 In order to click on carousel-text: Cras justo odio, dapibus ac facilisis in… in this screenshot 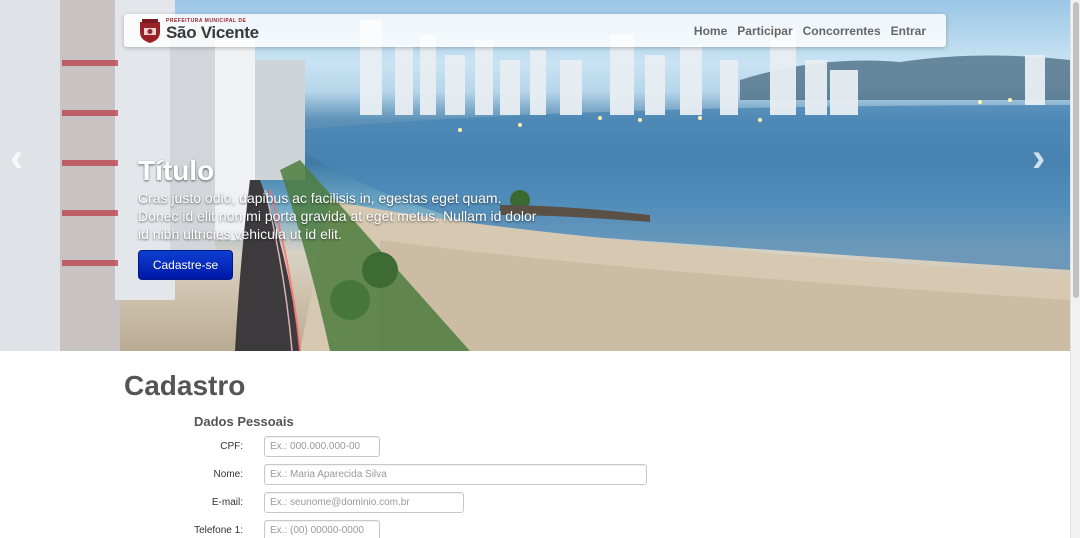, I will do `click(337, 216)`.